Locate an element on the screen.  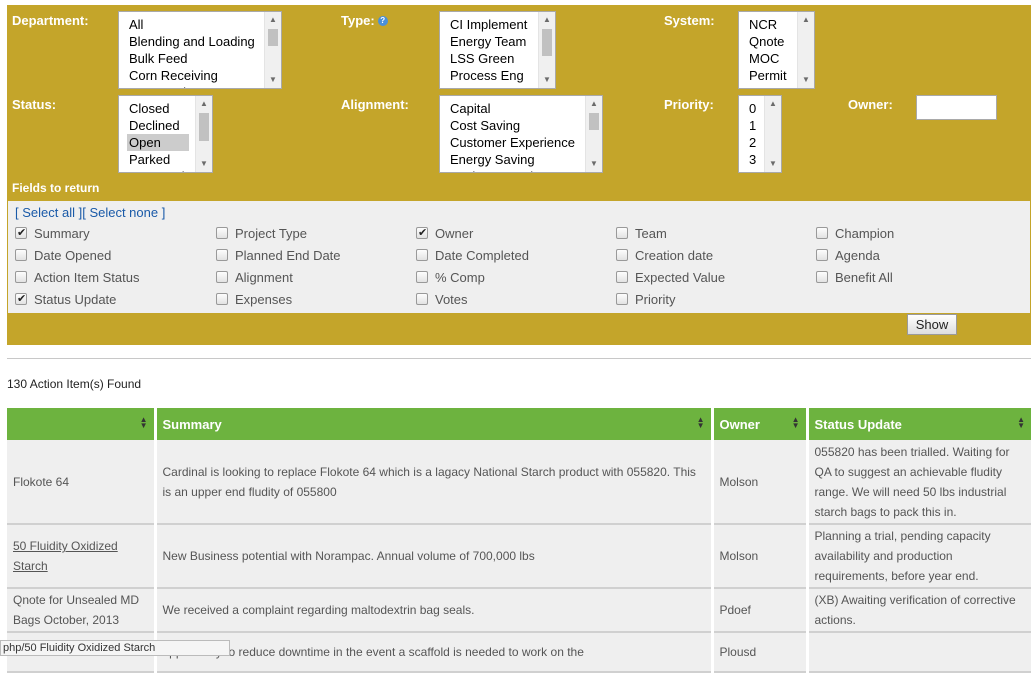
field-option: Expenses is located at coordinates (254, 300).